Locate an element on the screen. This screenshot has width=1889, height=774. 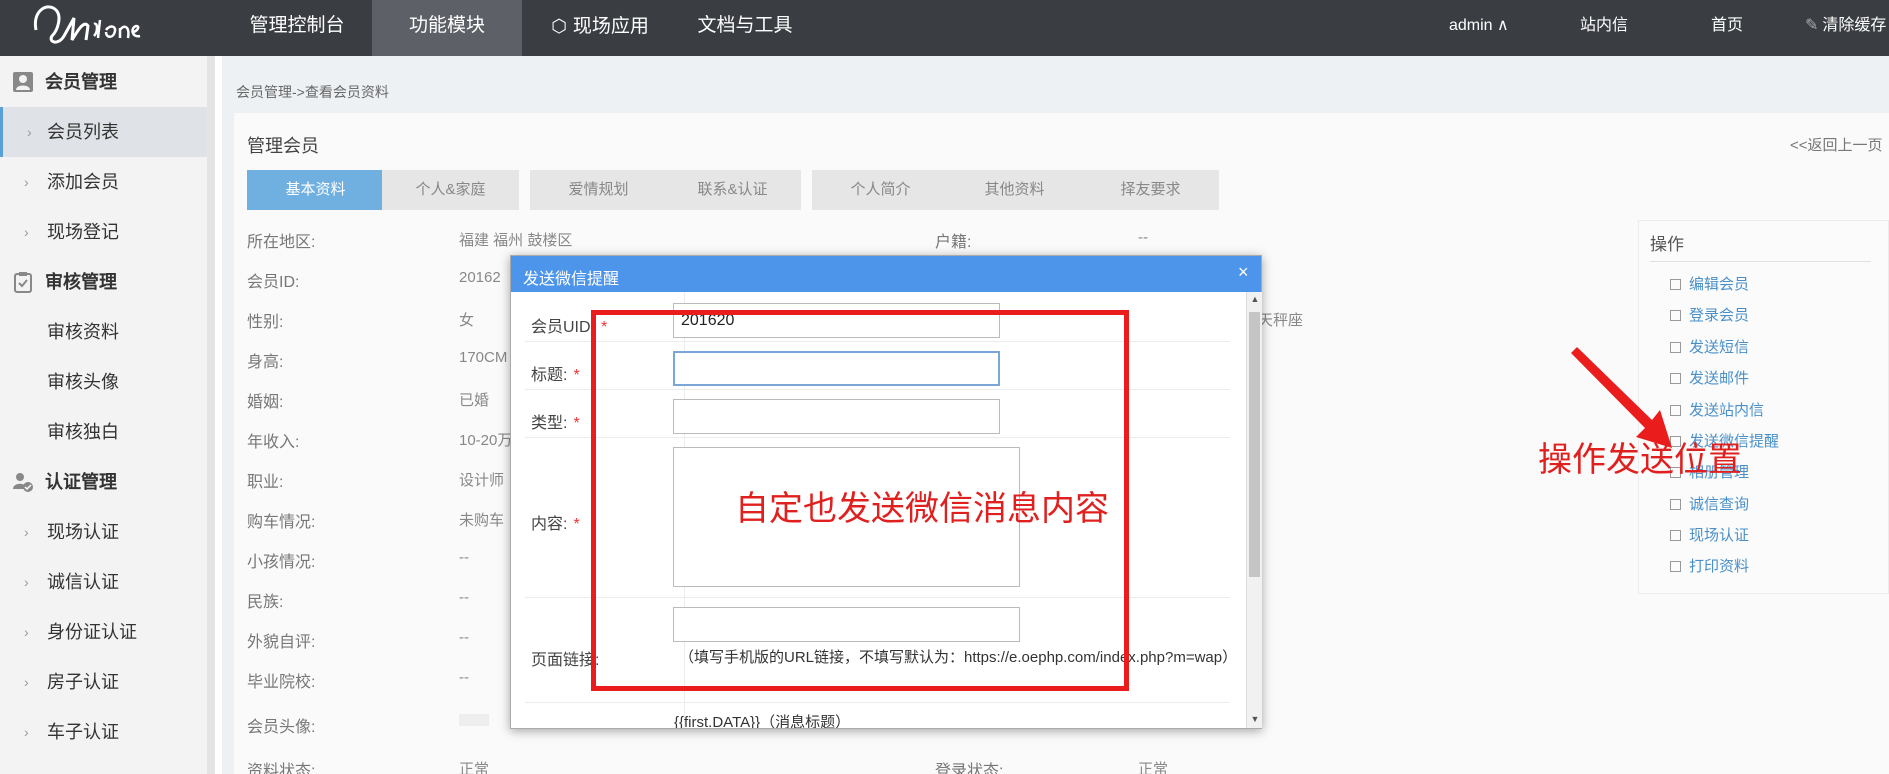
close-icon: × is located at coordinates (1243, 272).